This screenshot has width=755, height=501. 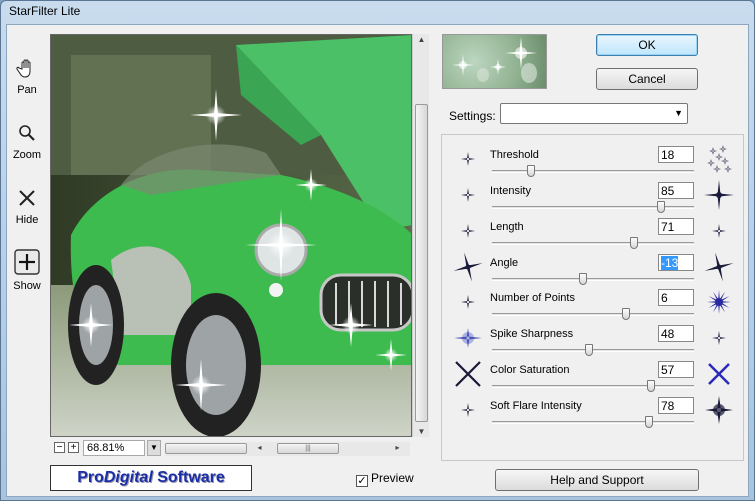 What do you see at coordinates (27, 68) in the screenshot?
I see `hand-icon` at bounding box center [27, 68].